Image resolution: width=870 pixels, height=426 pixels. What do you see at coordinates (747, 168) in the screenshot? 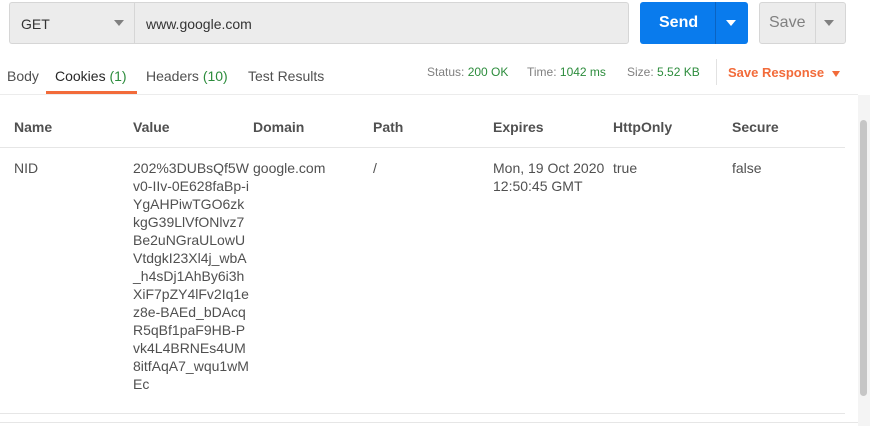
I see `cookie-secure: false` at bounding box center [747, 168].